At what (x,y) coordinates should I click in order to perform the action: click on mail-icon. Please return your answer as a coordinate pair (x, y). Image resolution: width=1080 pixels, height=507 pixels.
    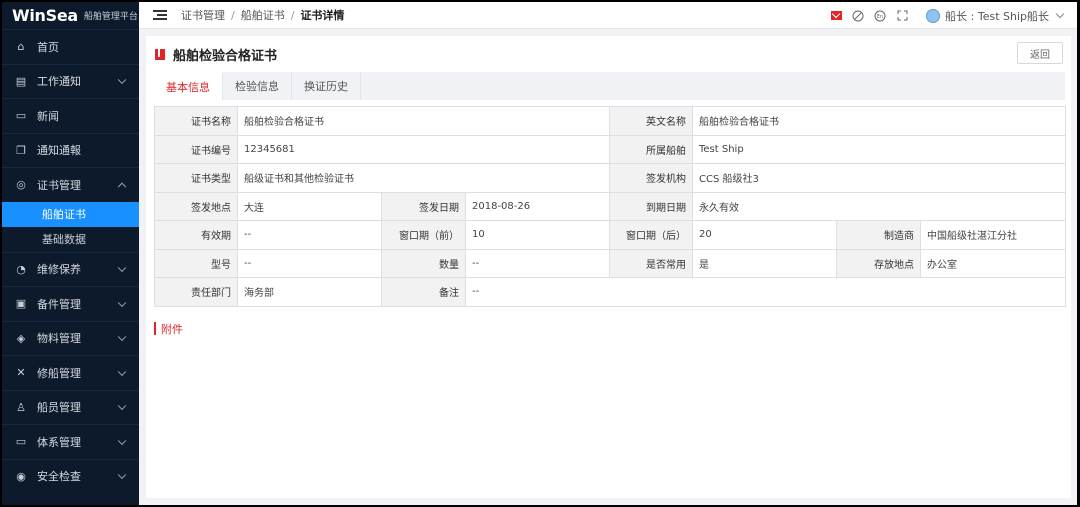
    Looking at the image, I should click on (836, 16).